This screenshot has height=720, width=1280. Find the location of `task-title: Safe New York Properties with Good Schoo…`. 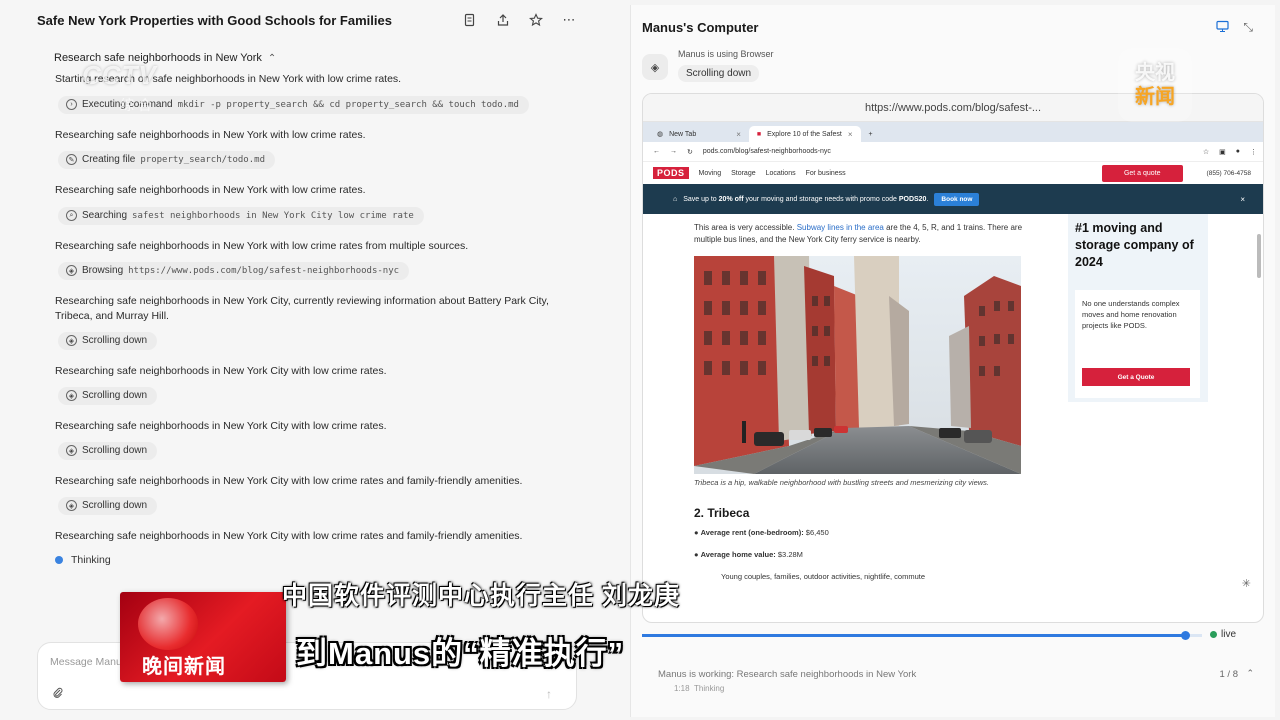

task-title: Safe New York Properties with Good Schoo… is located at coordinates (214, 20).